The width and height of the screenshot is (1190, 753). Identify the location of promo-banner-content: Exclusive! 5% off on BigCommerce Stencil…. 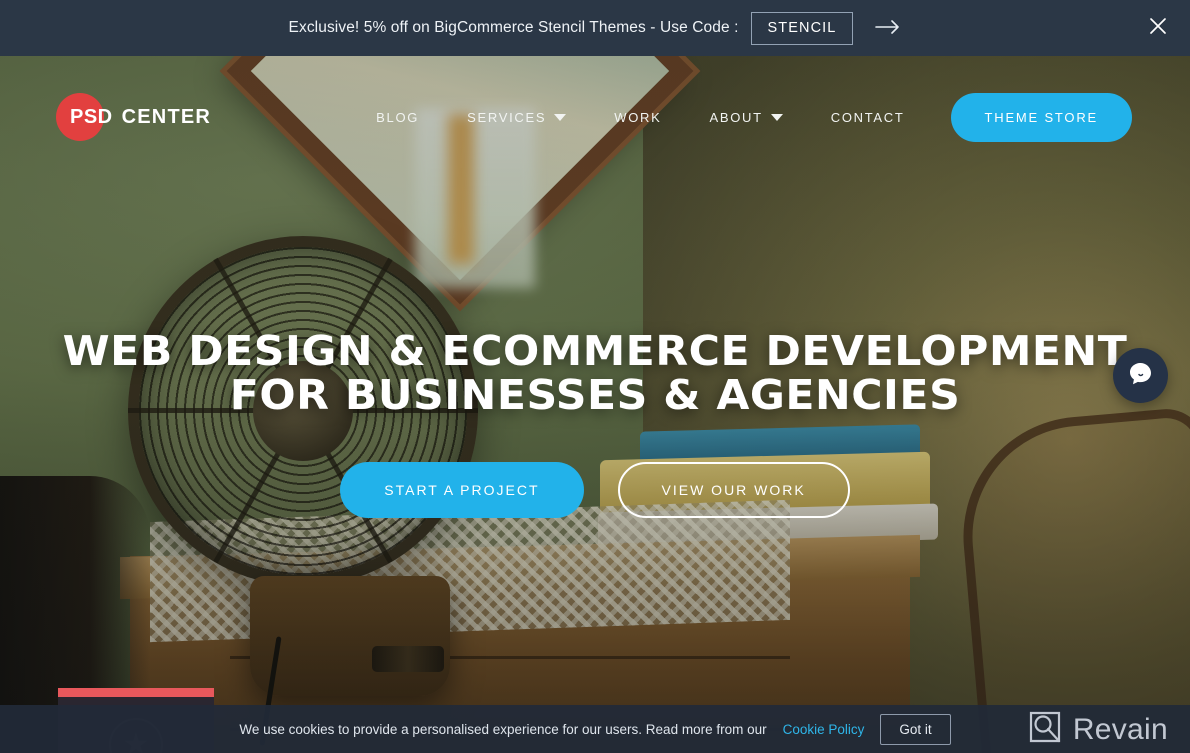
(595, 28).